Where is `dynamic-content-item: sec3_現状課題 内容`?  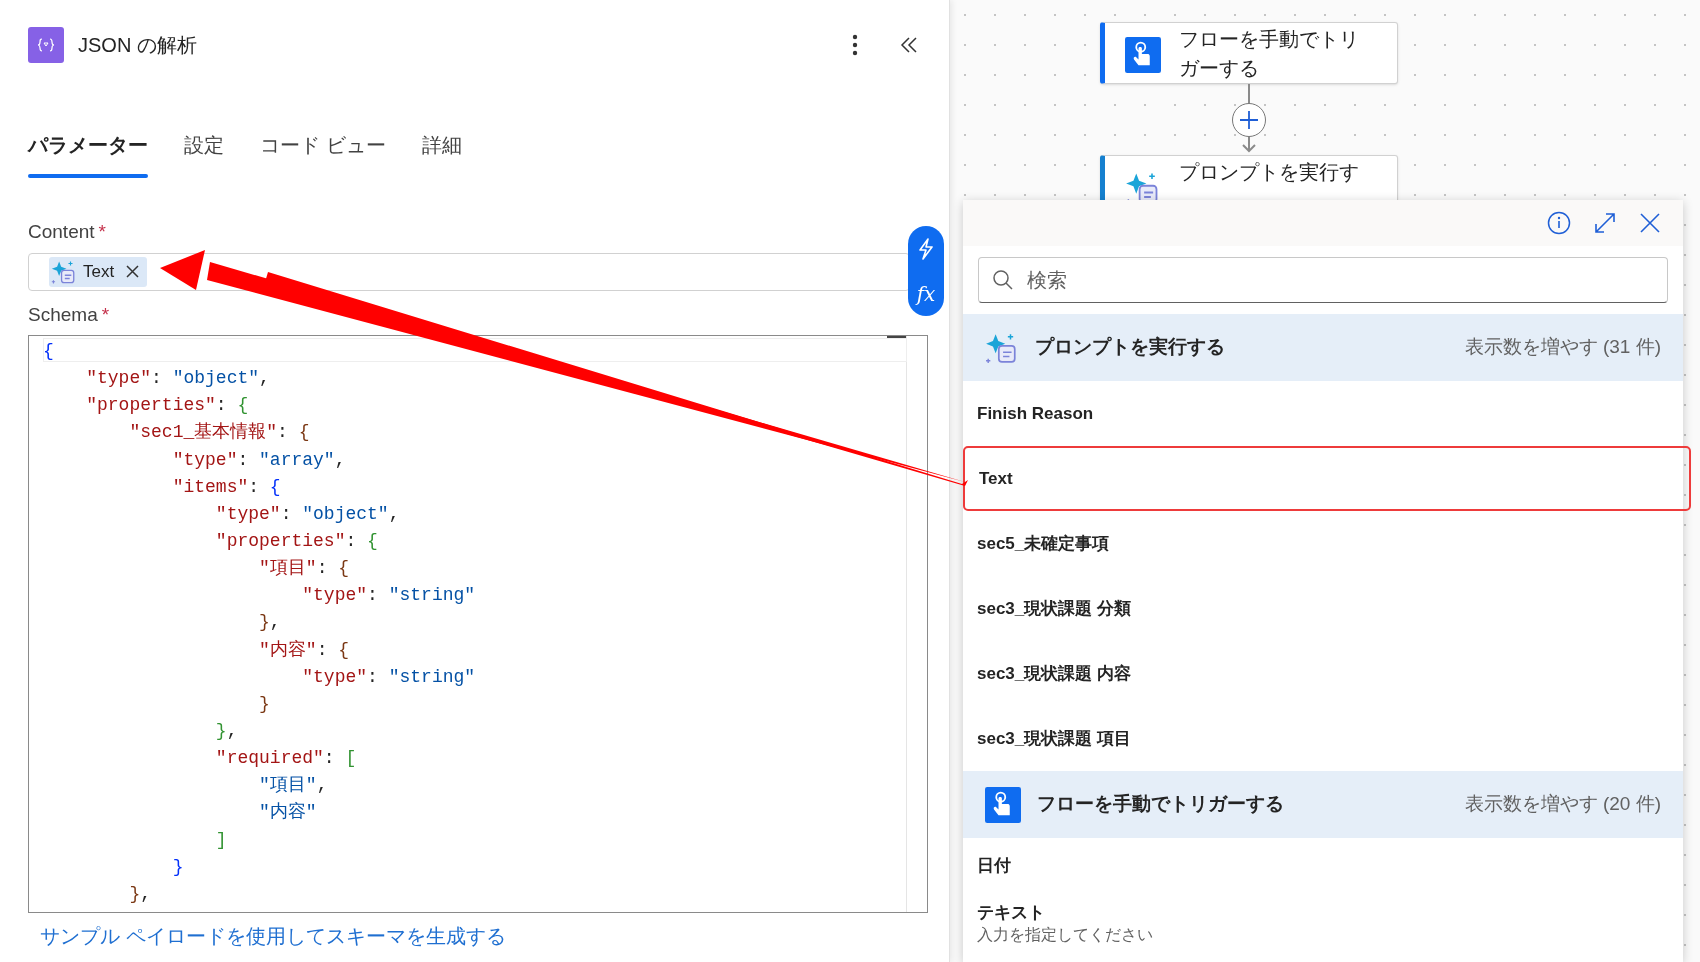 dynamic-content-item: sec3_現状課題 内容 is located at coordinates (1323, 673).